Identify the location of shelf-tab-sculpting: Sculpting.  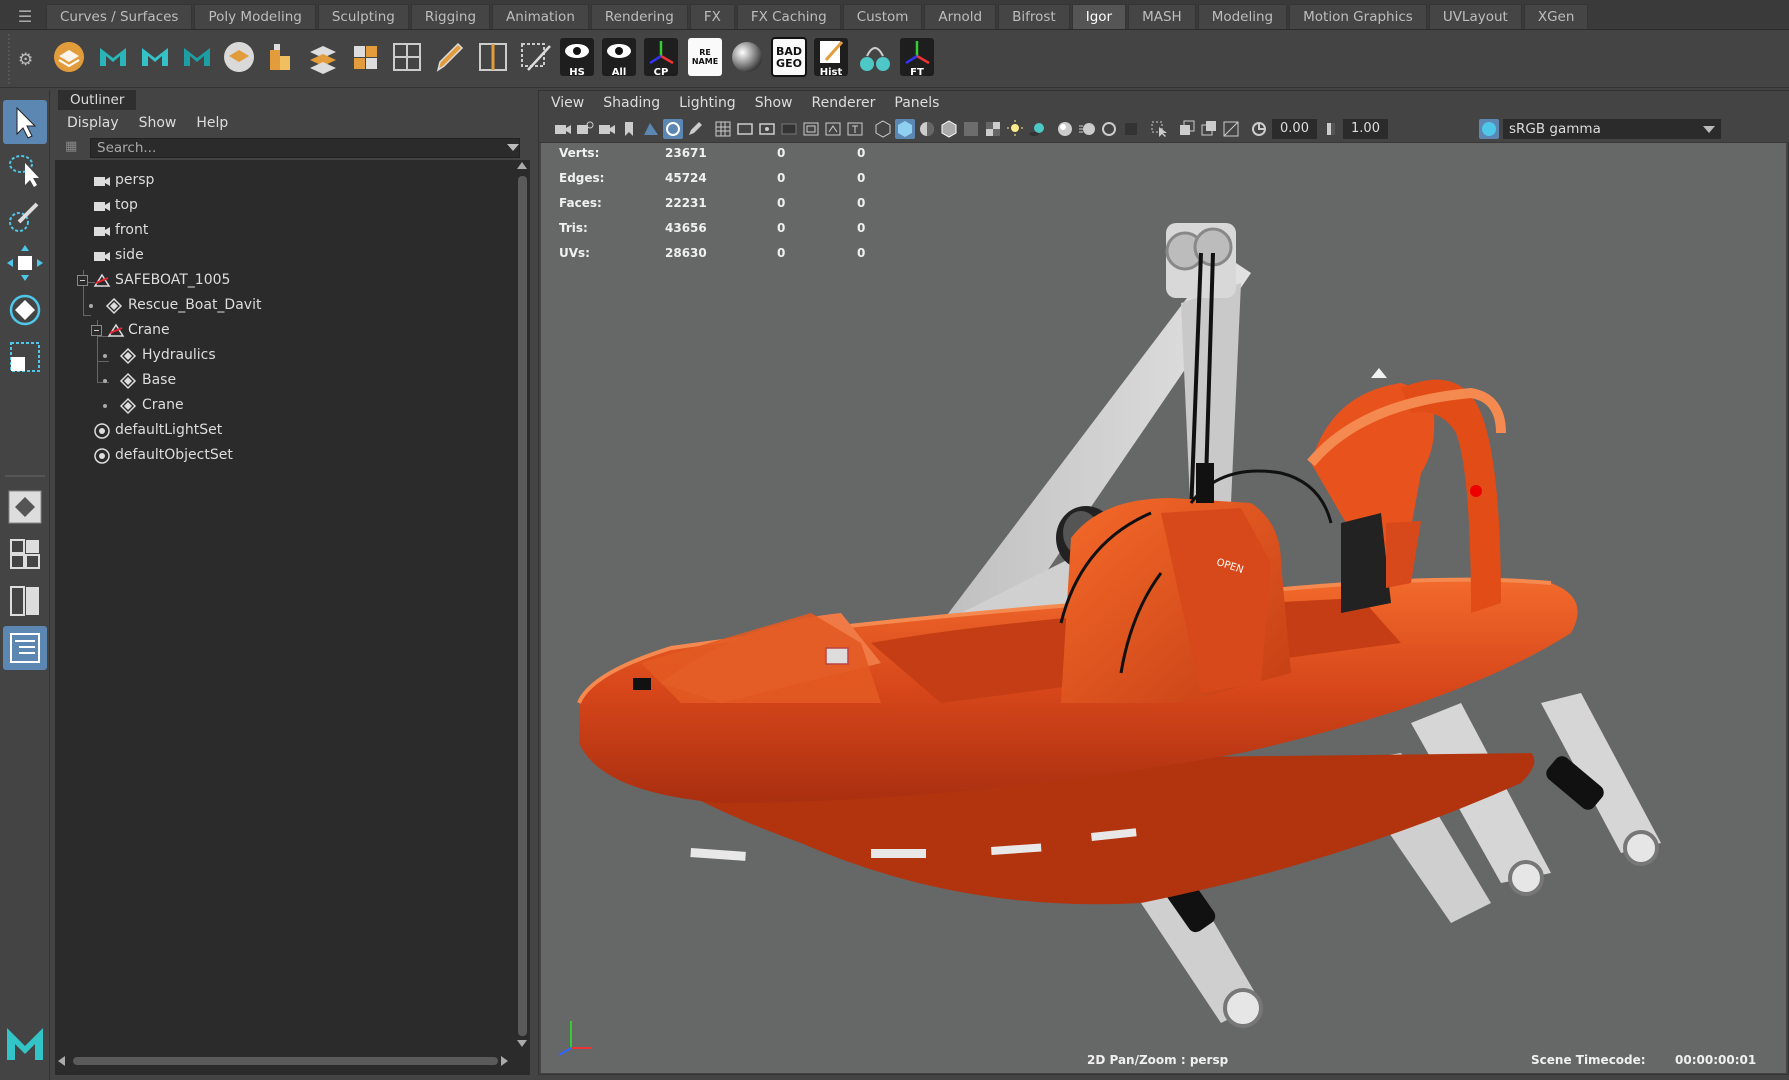
(363, 16).